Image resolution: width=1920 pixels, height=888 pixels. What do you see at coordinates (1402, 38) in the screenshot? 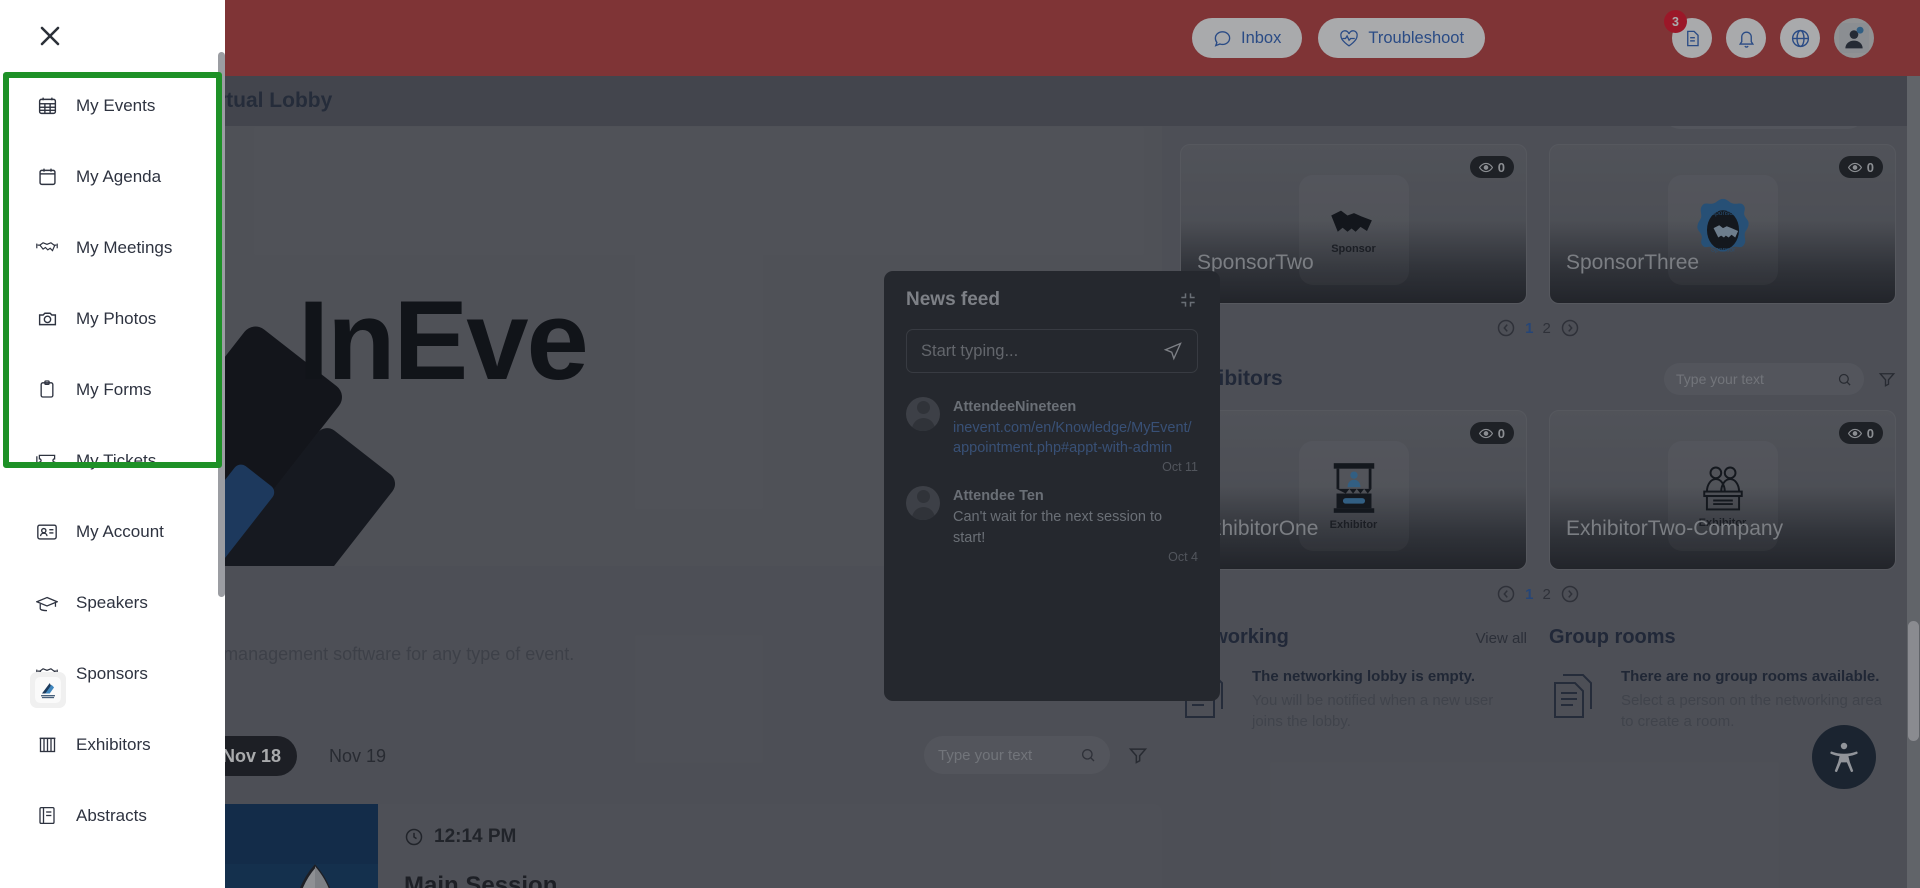
I see `troubleshoot-button: Troubleshoot` at bounding box center [1402, 38].